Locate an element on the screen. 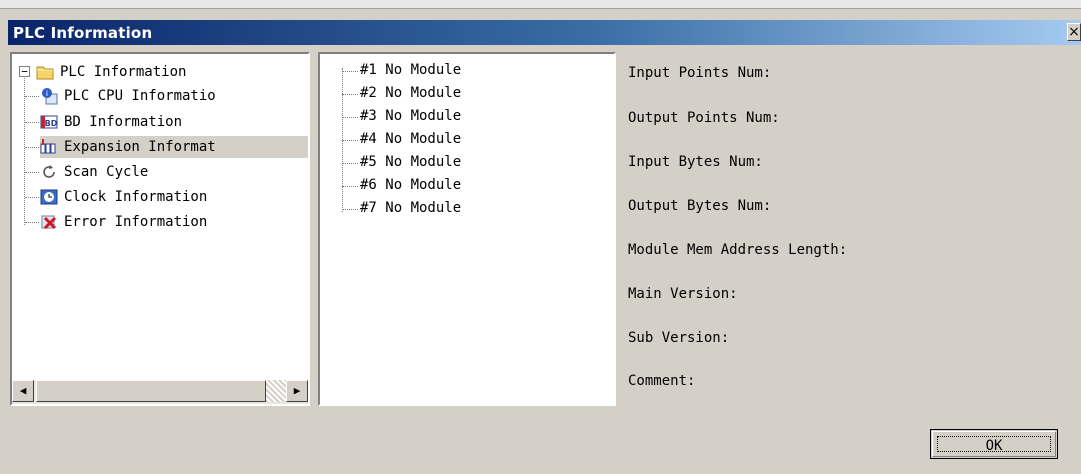  scroll-left-button: ◀ is located at coordinates (23, 391).